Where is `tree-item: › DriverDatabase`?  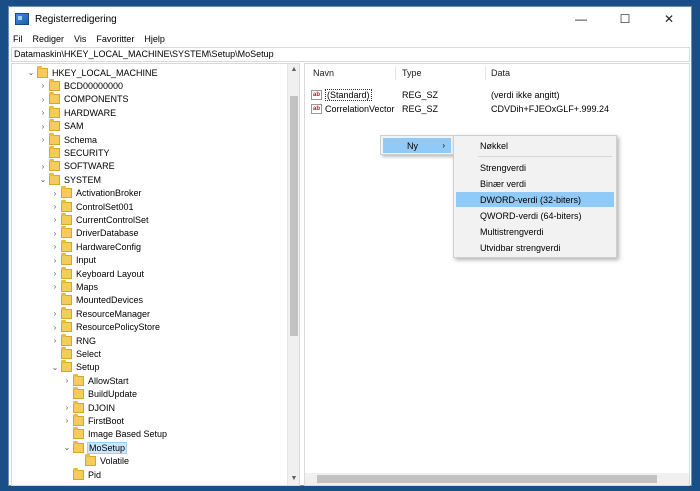 tree-item: › DriverDatabase is located at coordinates (94, 233).